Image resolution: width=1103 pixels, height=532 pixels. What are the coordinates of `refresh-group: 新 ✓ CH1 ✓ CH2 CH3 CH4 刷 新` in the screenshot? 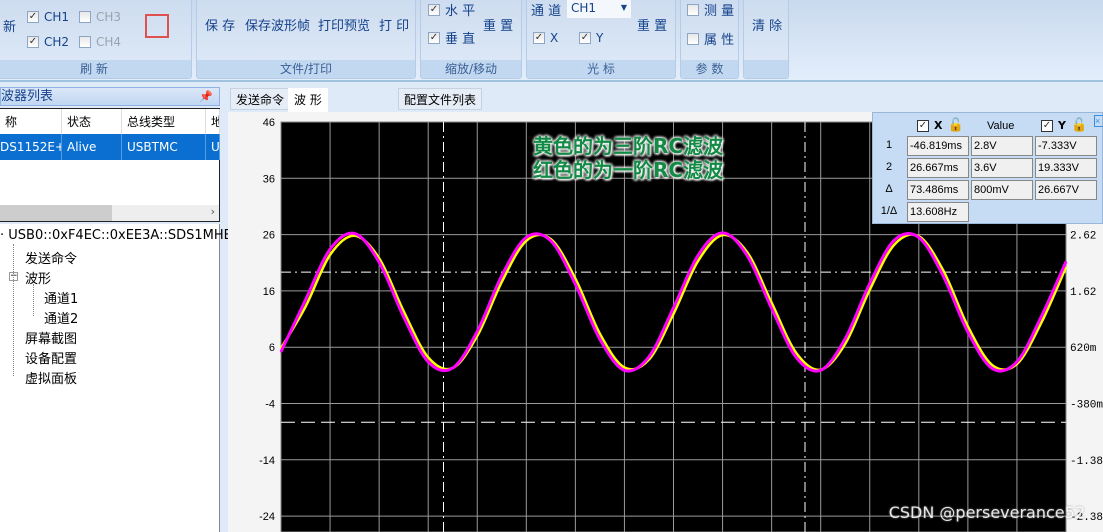 It's located at (96, 39).